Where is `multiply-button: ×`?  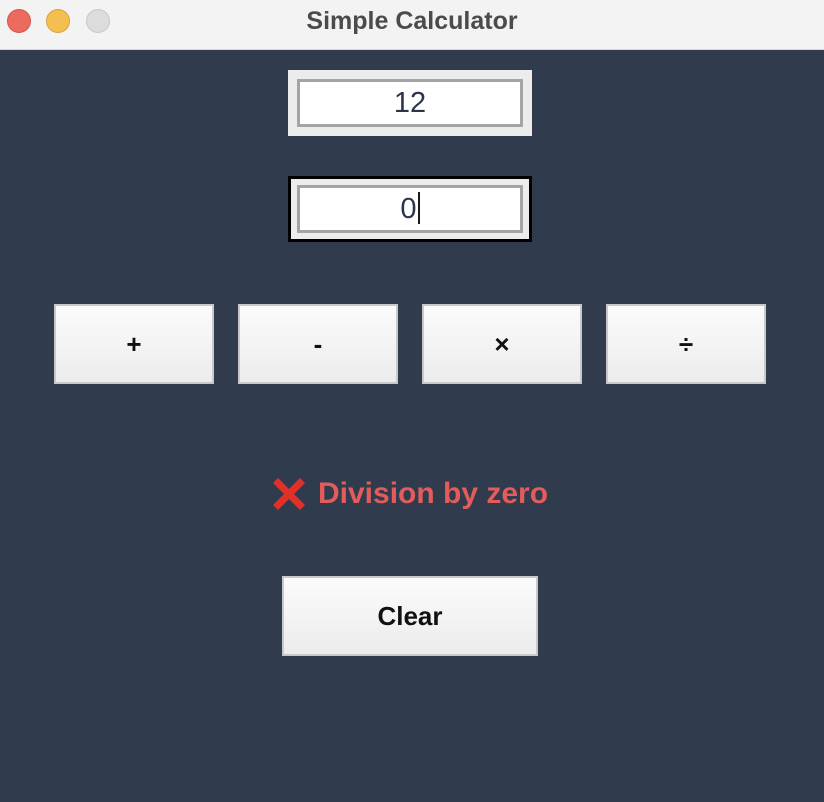 multiply-button: × is located at coordinates (502, 344).